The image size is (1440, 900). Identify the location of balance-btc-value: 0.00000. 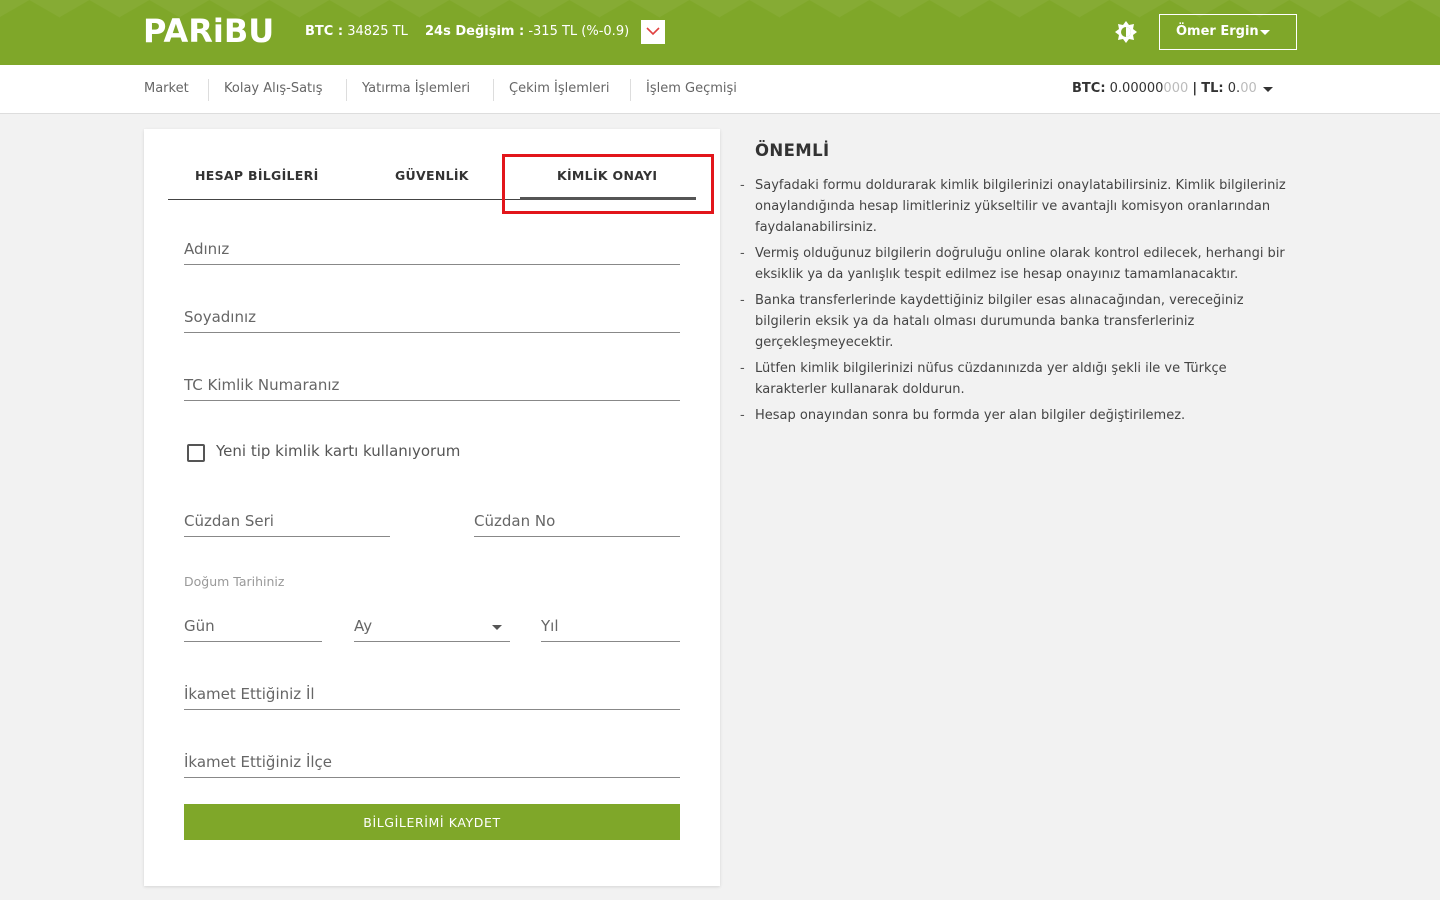
(1136, 88).